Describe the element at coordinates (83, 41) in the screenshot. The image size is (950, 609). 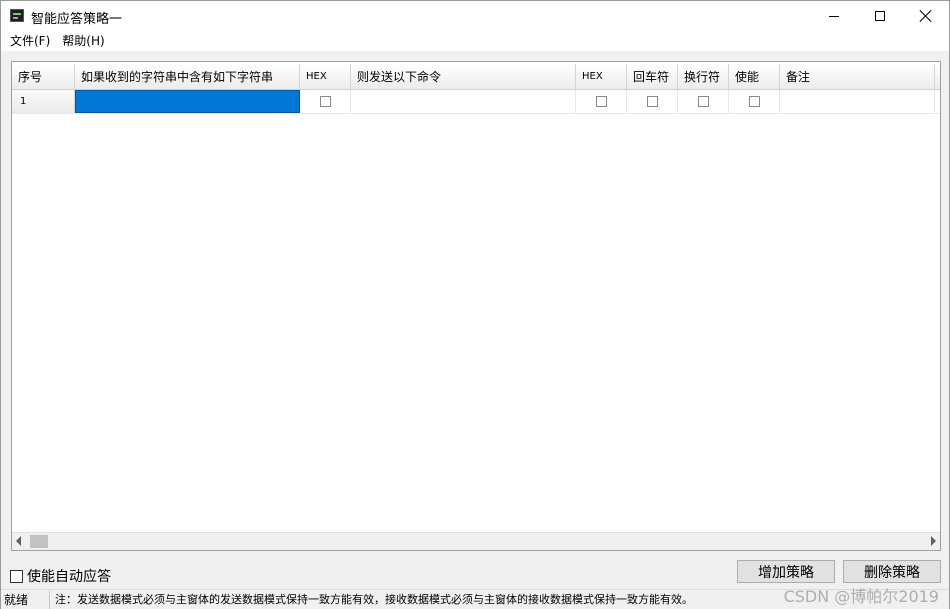
I see `menu-help: 帮助(H)` at that location.